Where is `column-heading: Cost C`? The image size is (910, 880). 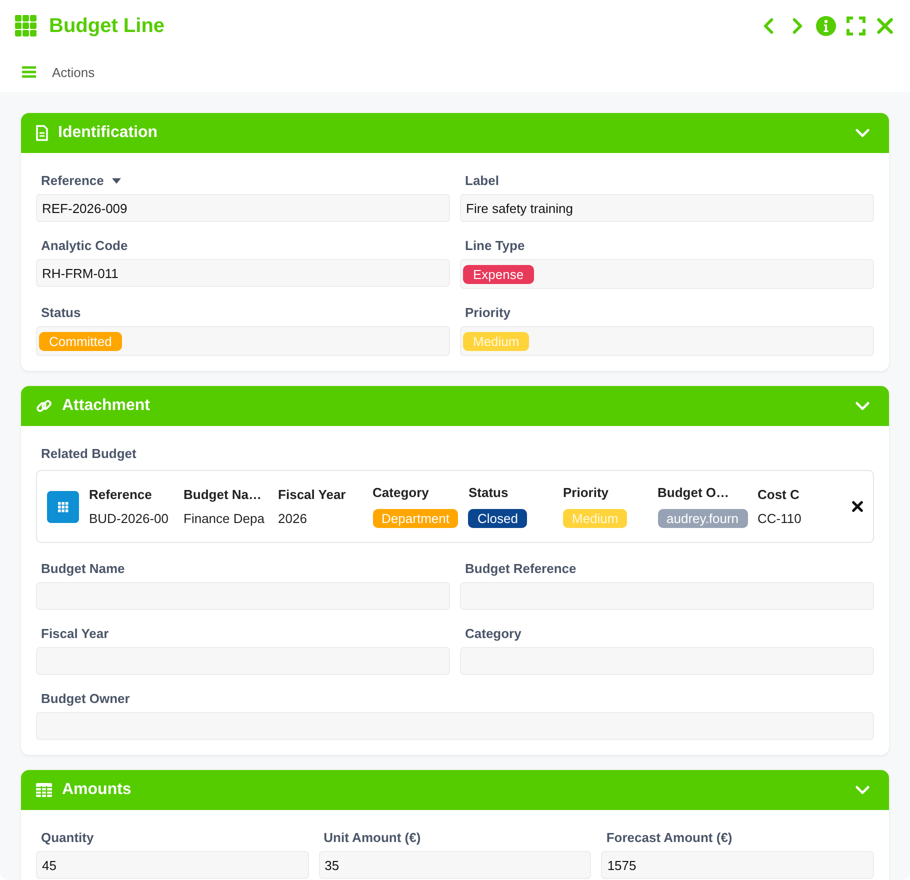 column-heading: Cost C is located at coordinates (779, 494).